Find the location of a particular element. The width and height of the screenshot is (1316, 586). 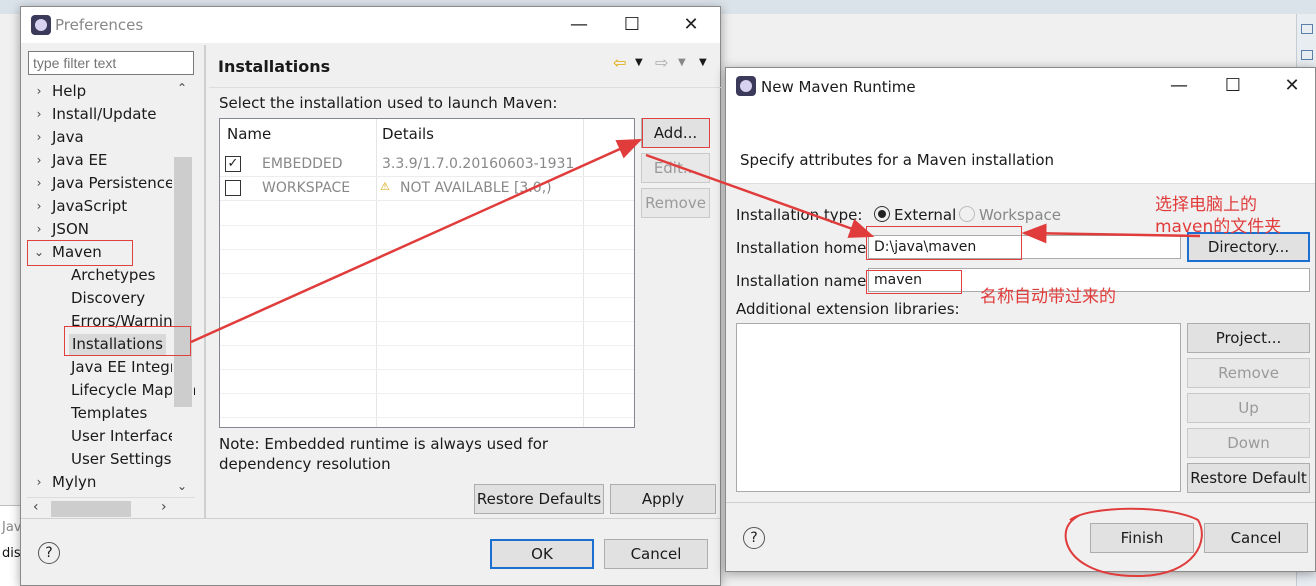

sash is located at coordinates (205, 282).